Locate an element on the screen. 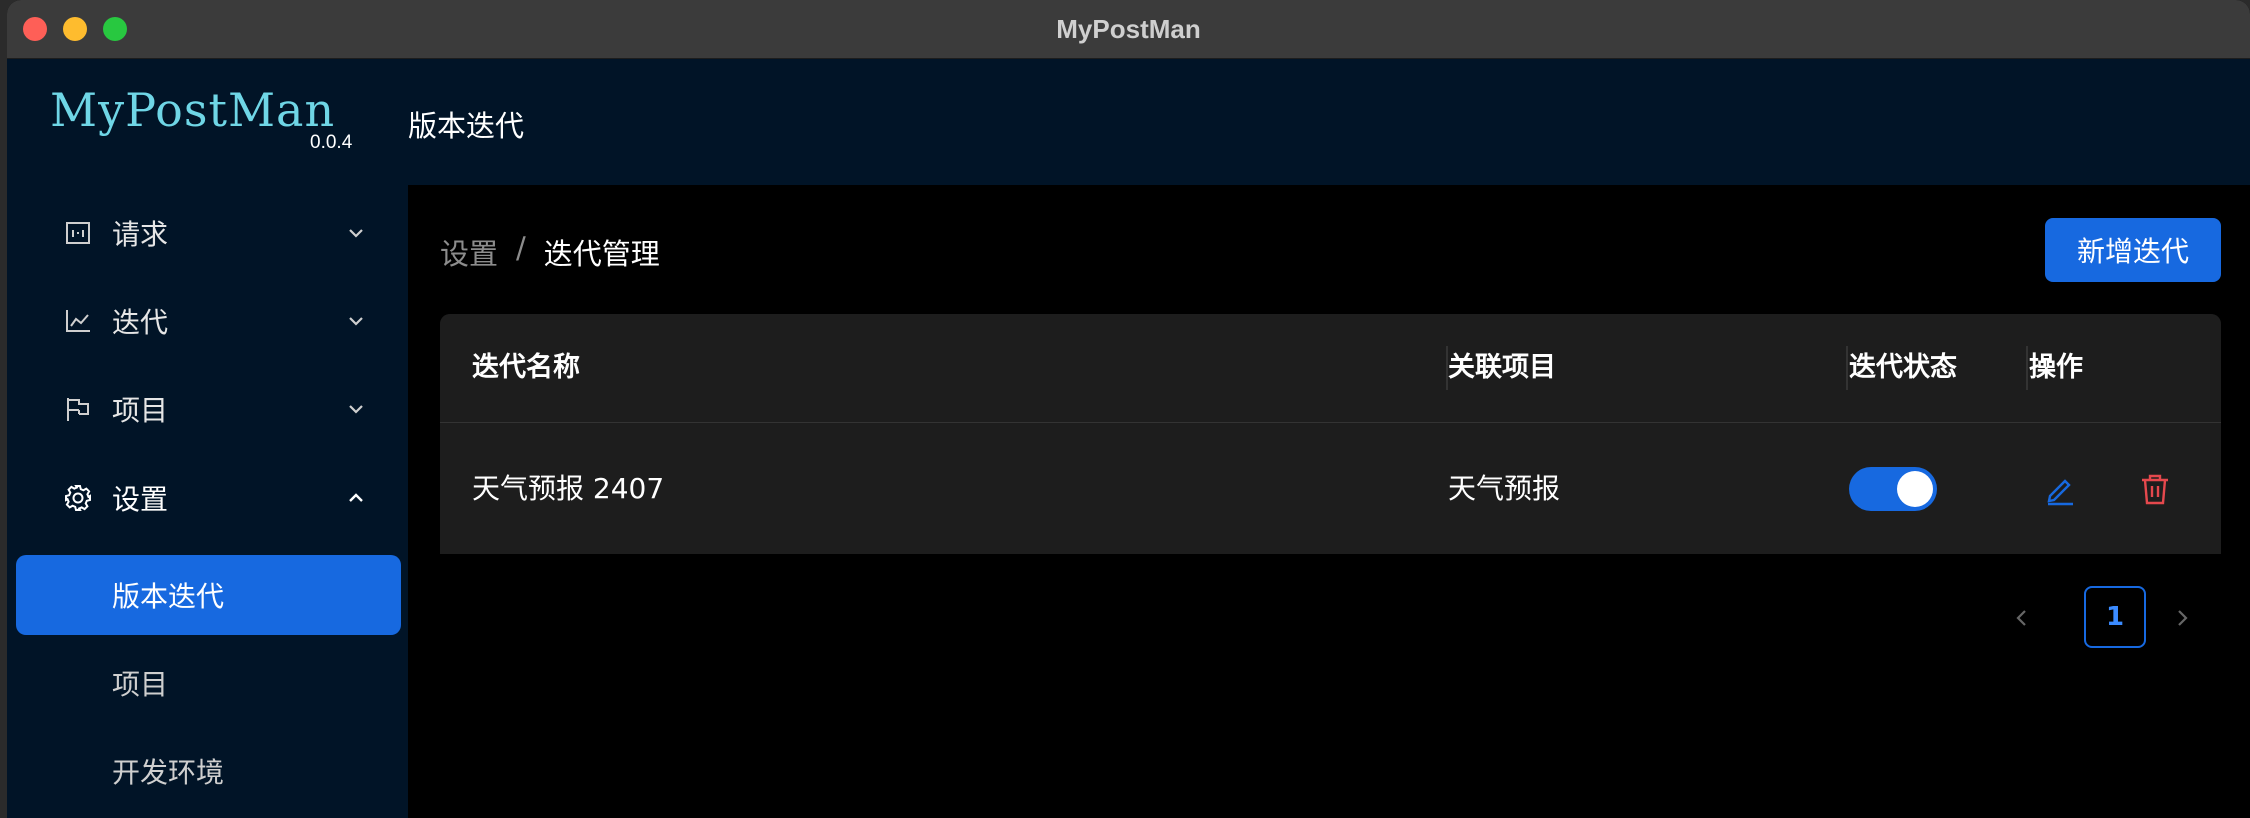 This screenshot has height=818, width=2250. app-logo: MyPostMan is located at coordinates (193, 110).